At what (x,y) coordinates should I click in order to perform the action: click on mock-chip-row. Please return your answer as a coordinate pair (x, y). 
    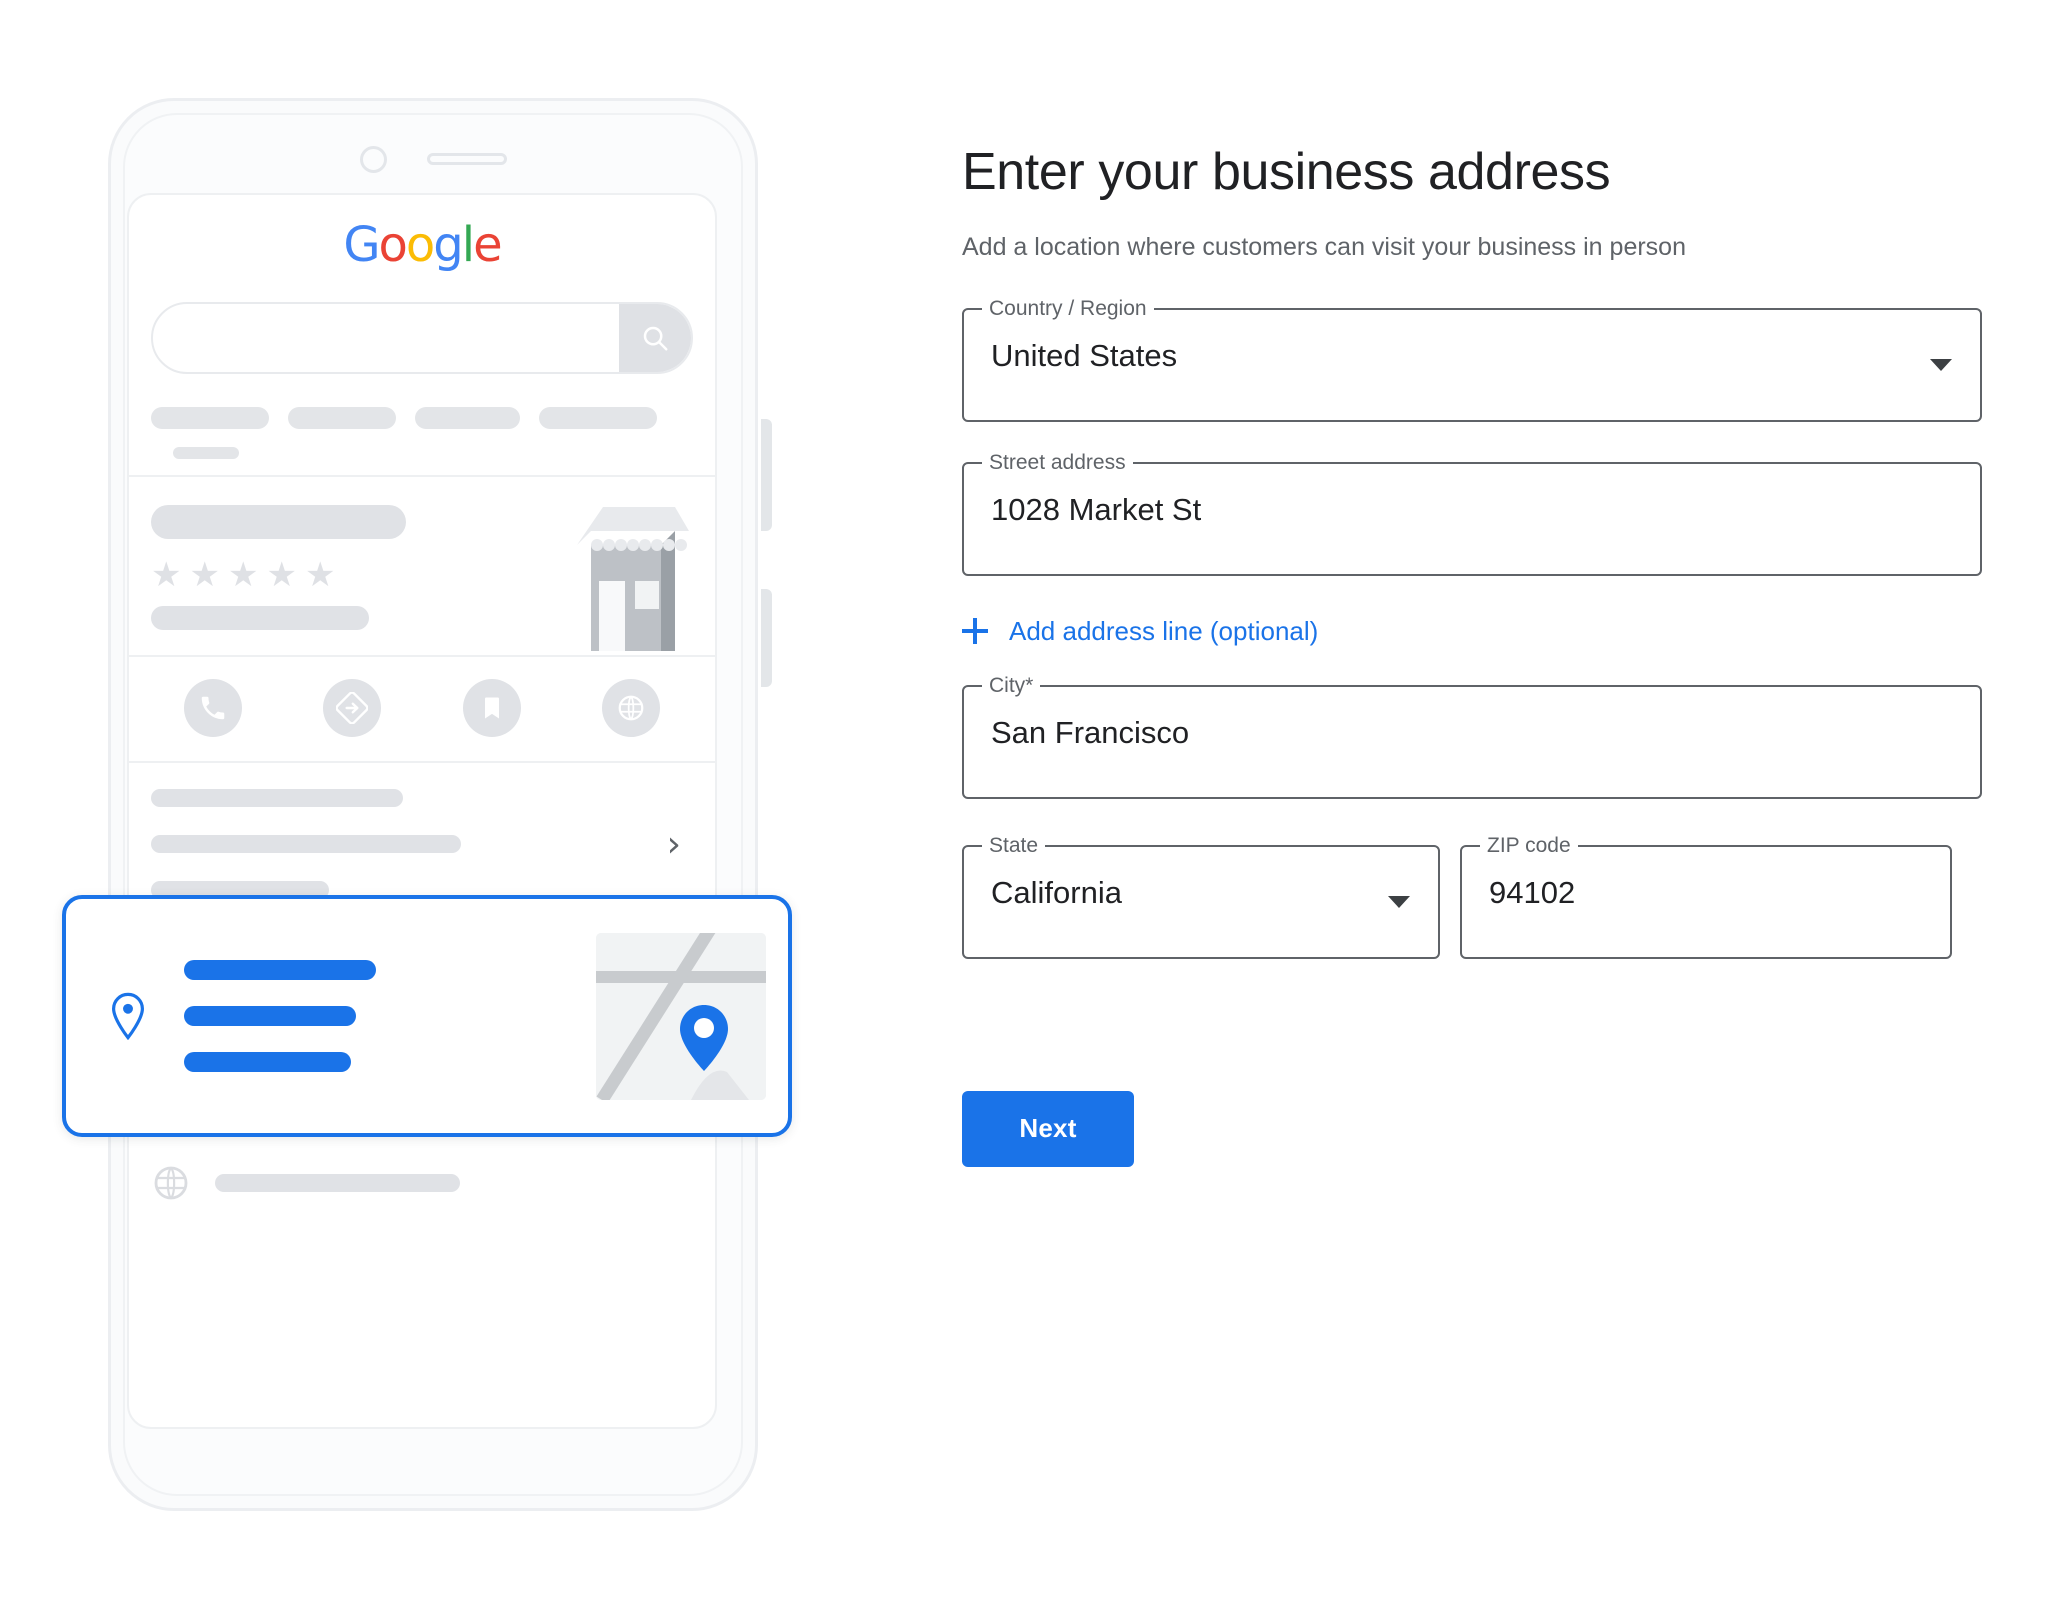
    Looking at the image, I should click on (422, 418).